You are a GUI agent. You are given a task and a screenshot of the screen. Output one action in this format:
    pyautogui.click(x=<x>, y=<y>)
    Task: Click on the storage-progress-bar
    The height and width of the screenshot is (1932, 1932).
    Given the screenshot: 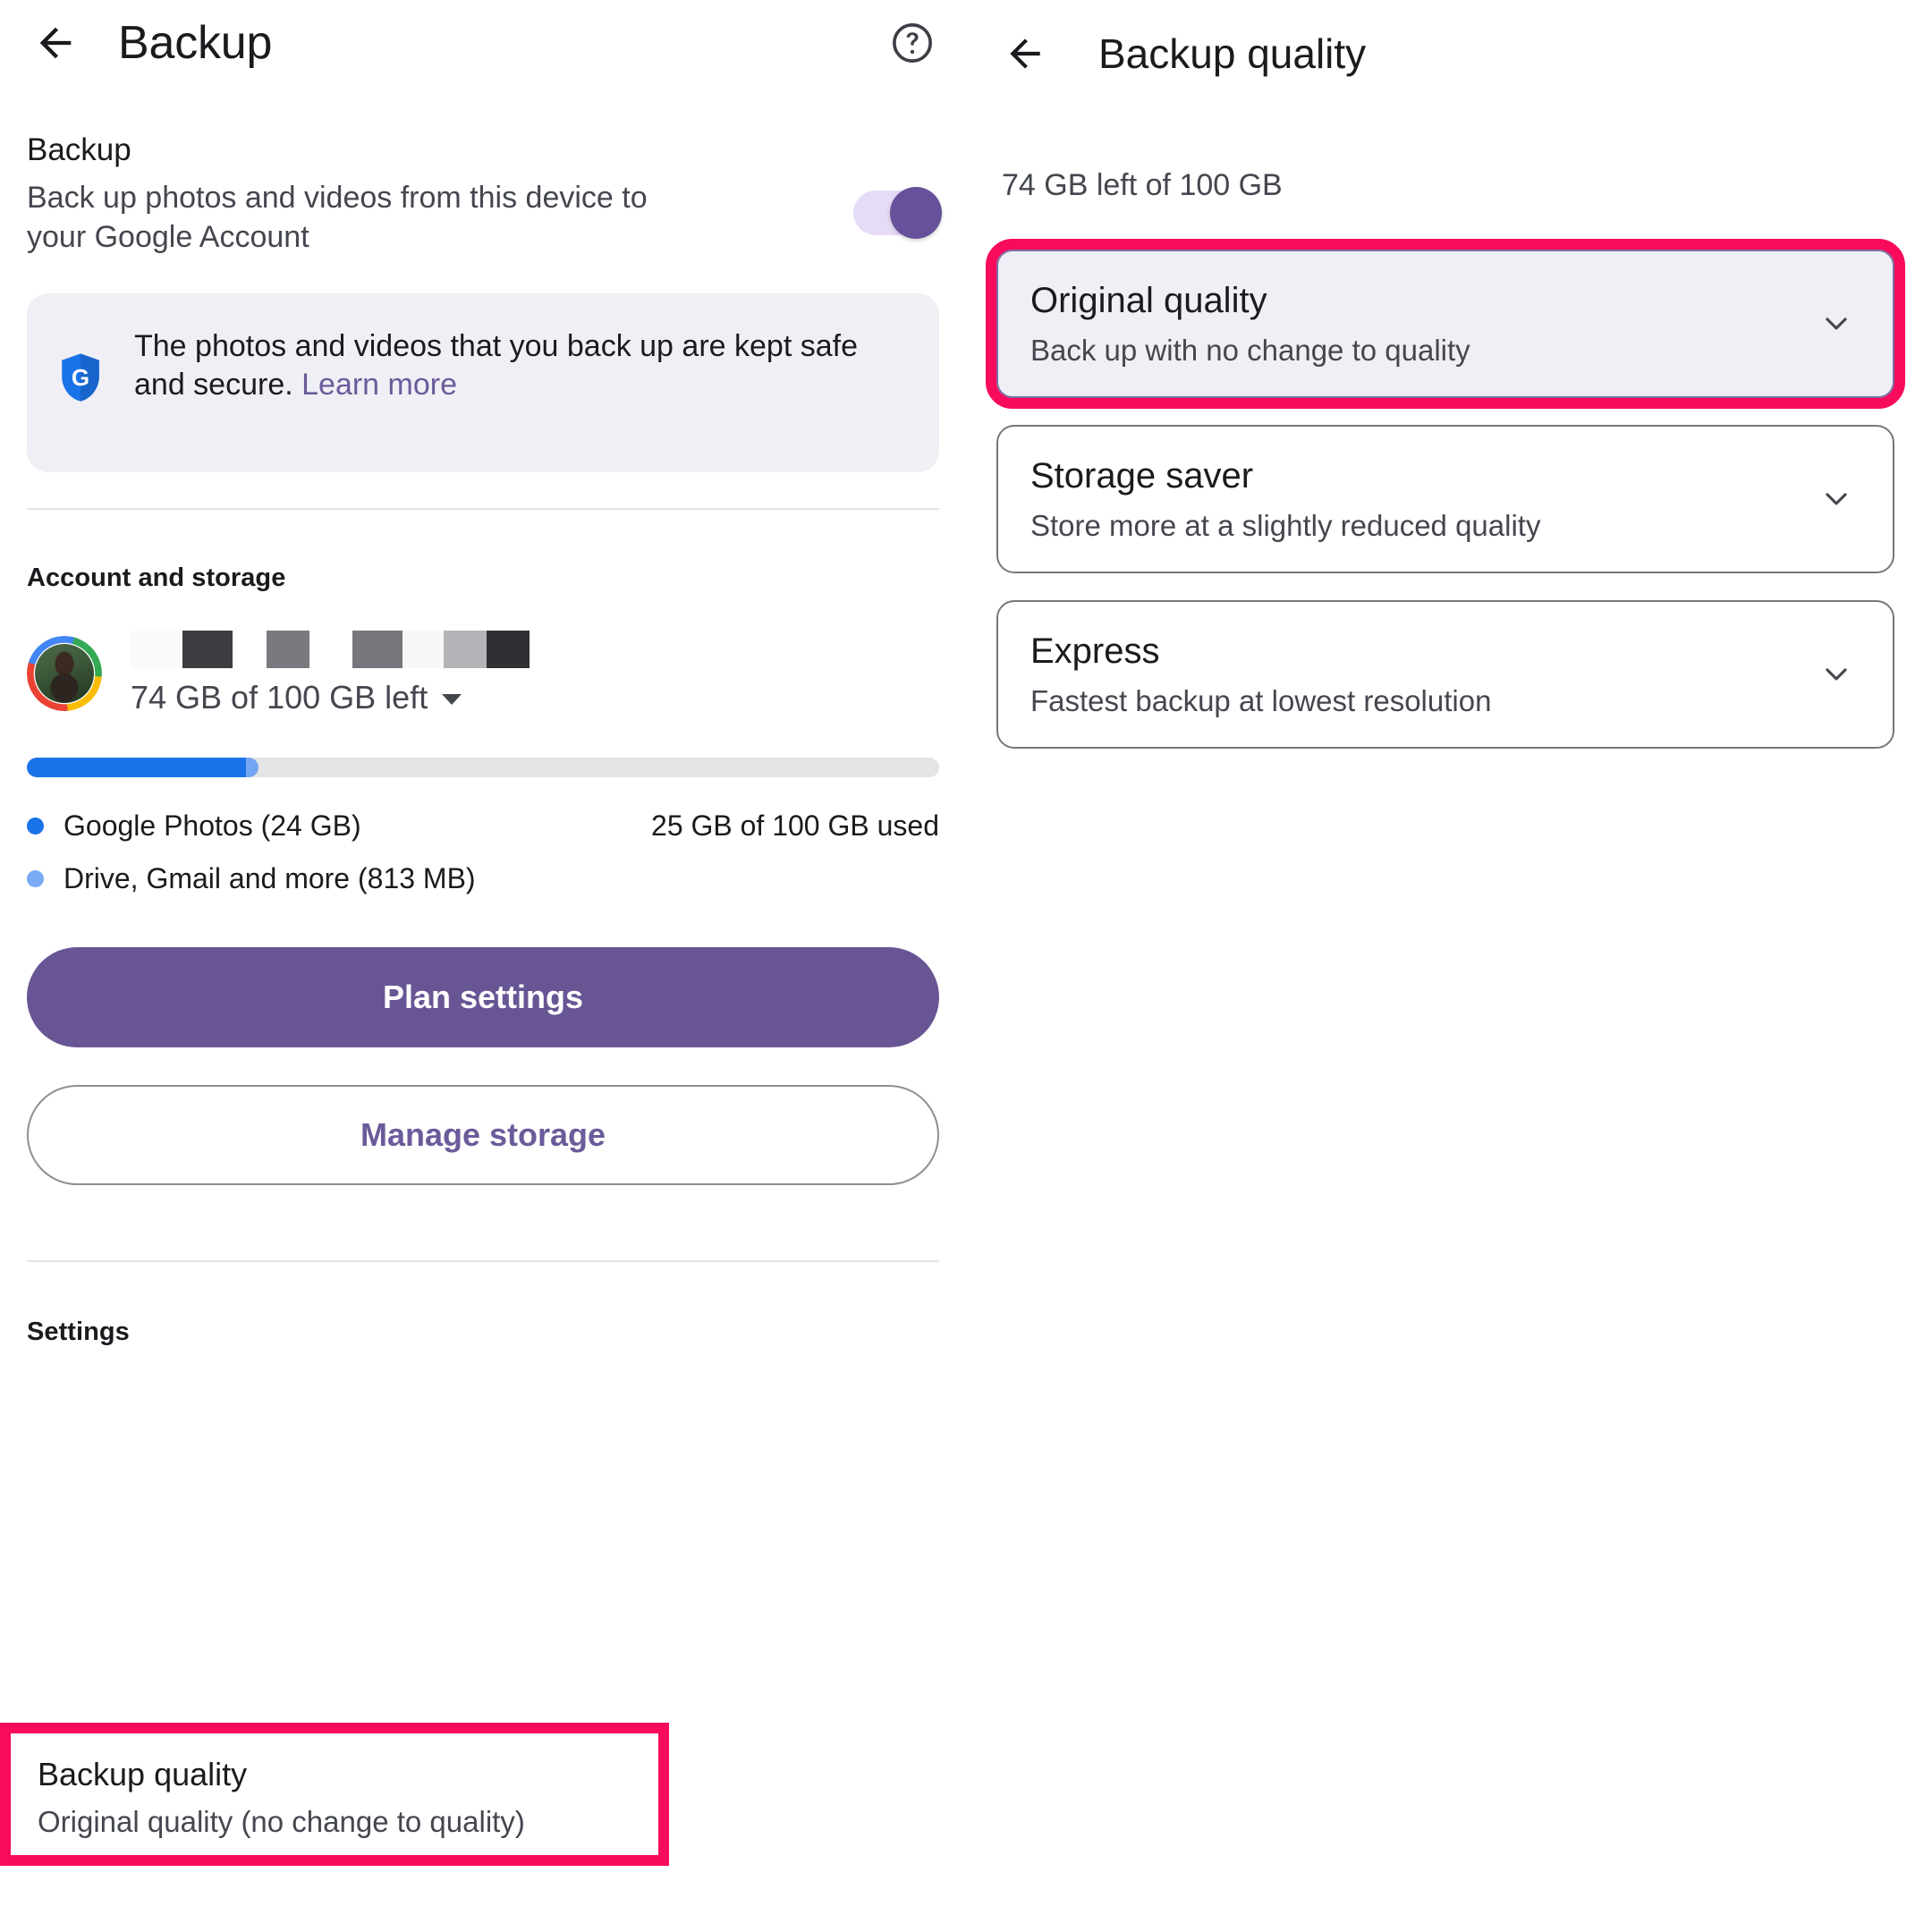 What is the action you would take?
    pyautogui.click(x=483, y=767)
    